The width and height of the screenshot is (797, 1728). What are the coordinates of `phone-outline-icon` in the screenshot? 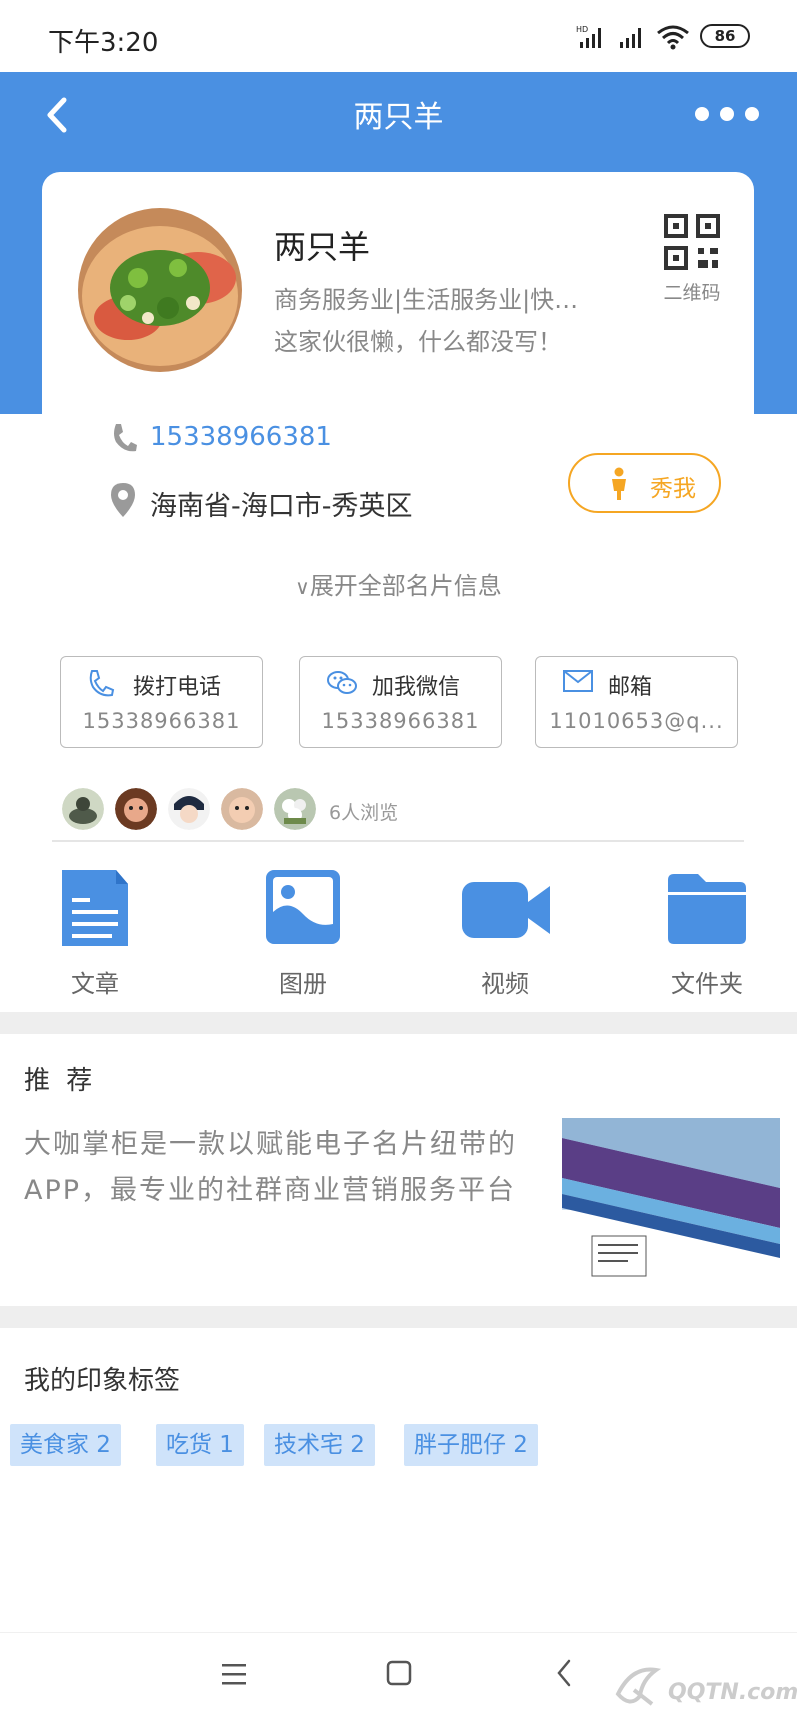 It's located at (102, 683).